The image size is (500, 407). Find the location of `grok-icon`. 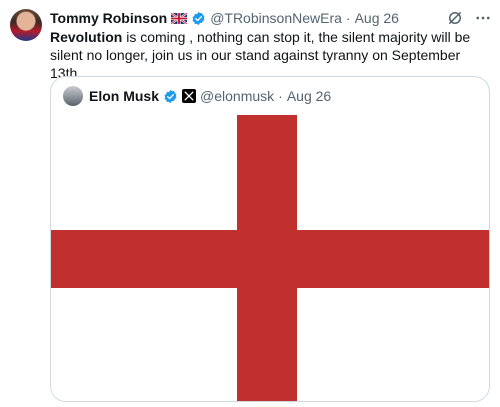

grok-icon is located at coordinates (455, 18).